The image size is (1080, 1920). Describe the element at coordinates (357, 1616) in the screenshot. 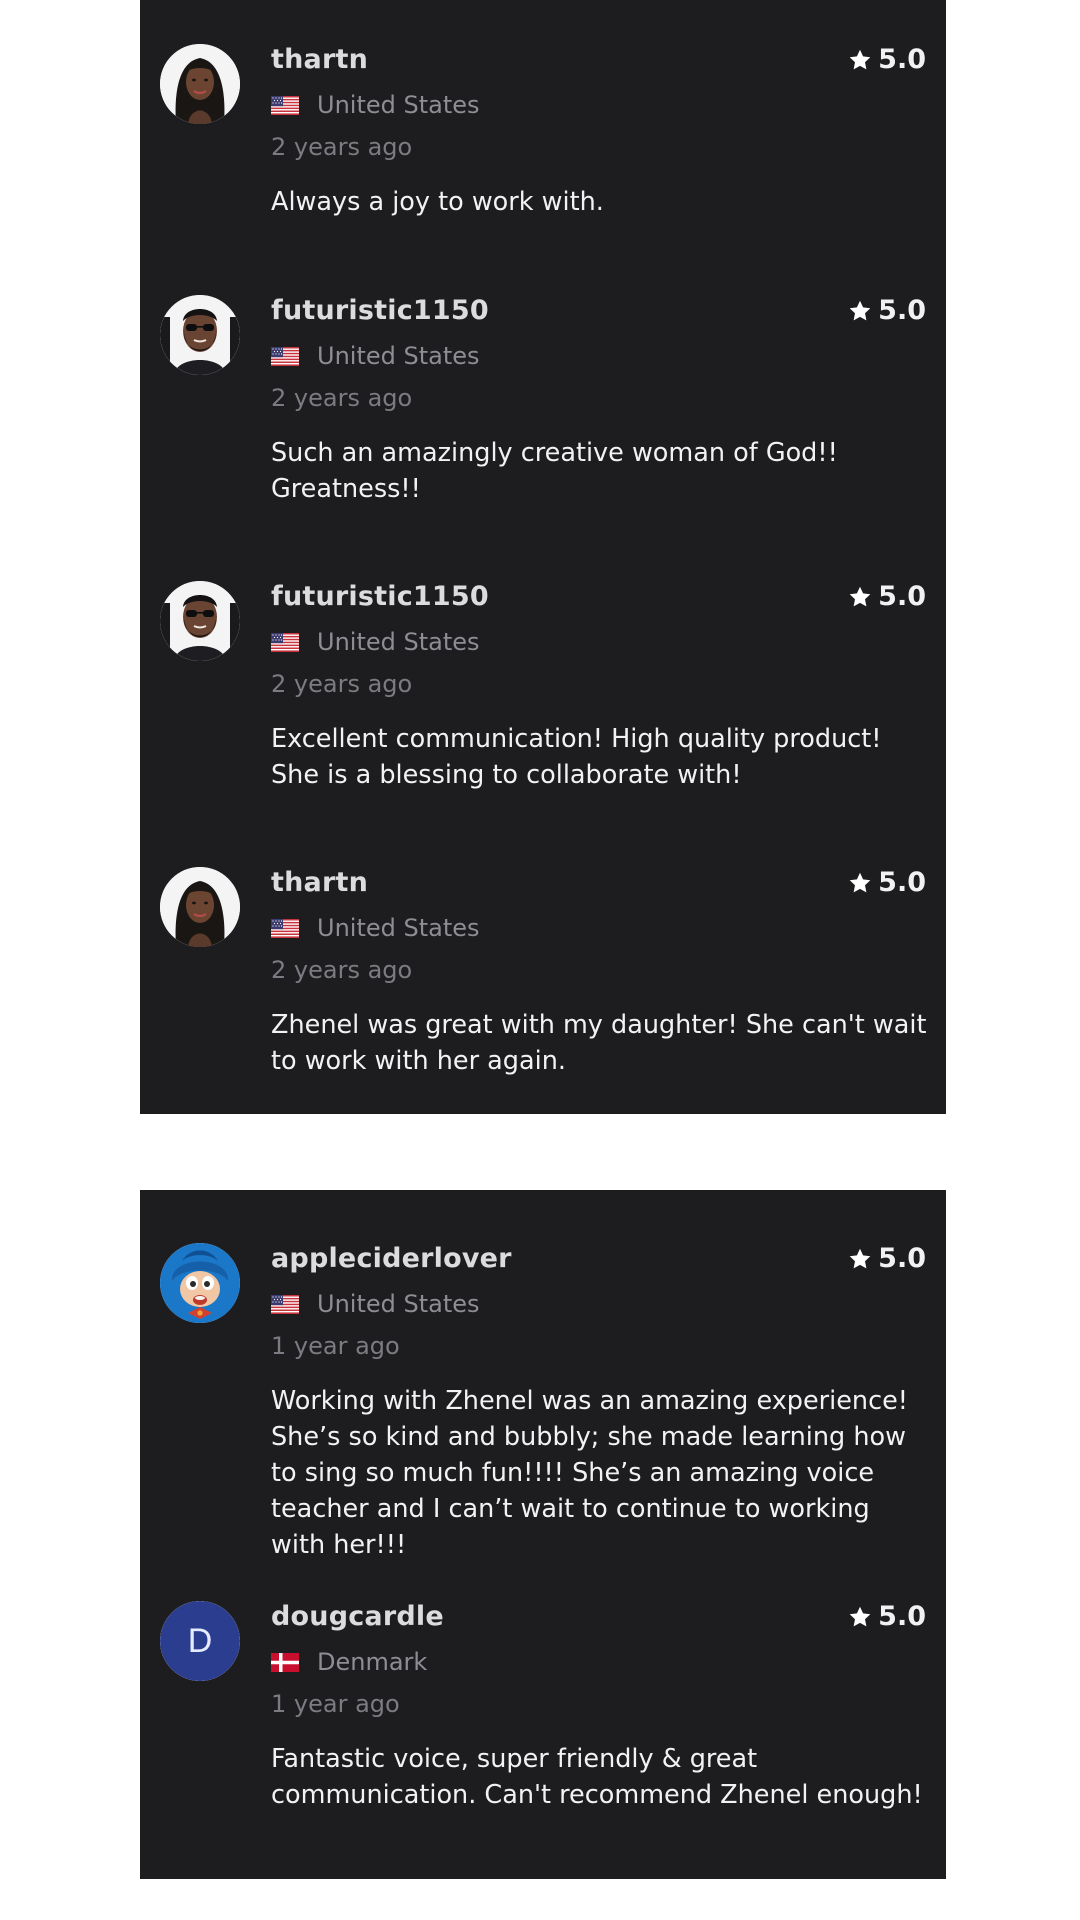

I see `reviewer-username: dougcardle` at that location.